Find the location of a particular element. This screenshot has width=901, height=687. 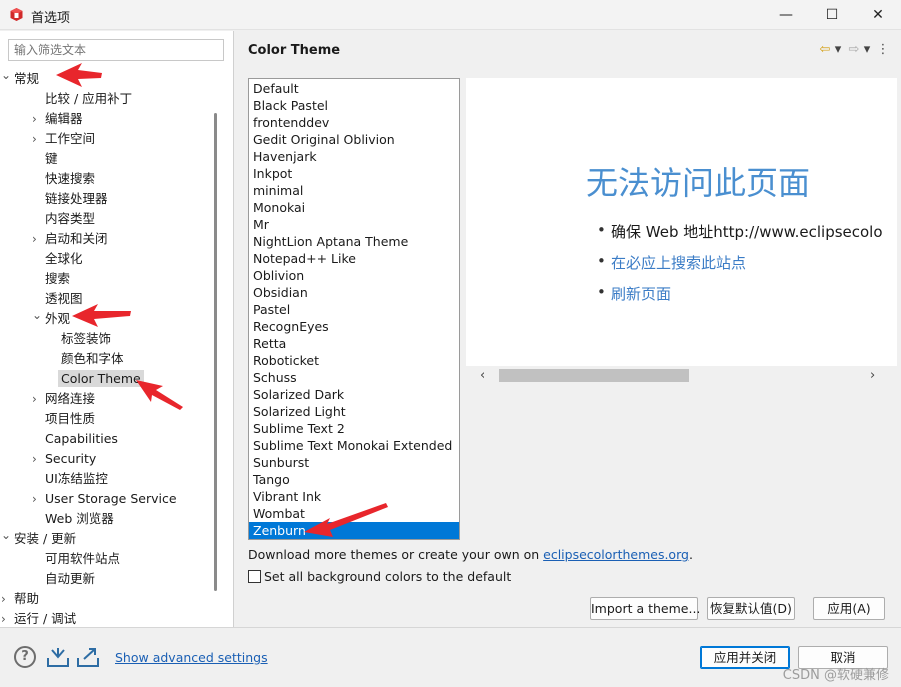

tree-item: › 编辑器 is located at coordinates (57, 119).